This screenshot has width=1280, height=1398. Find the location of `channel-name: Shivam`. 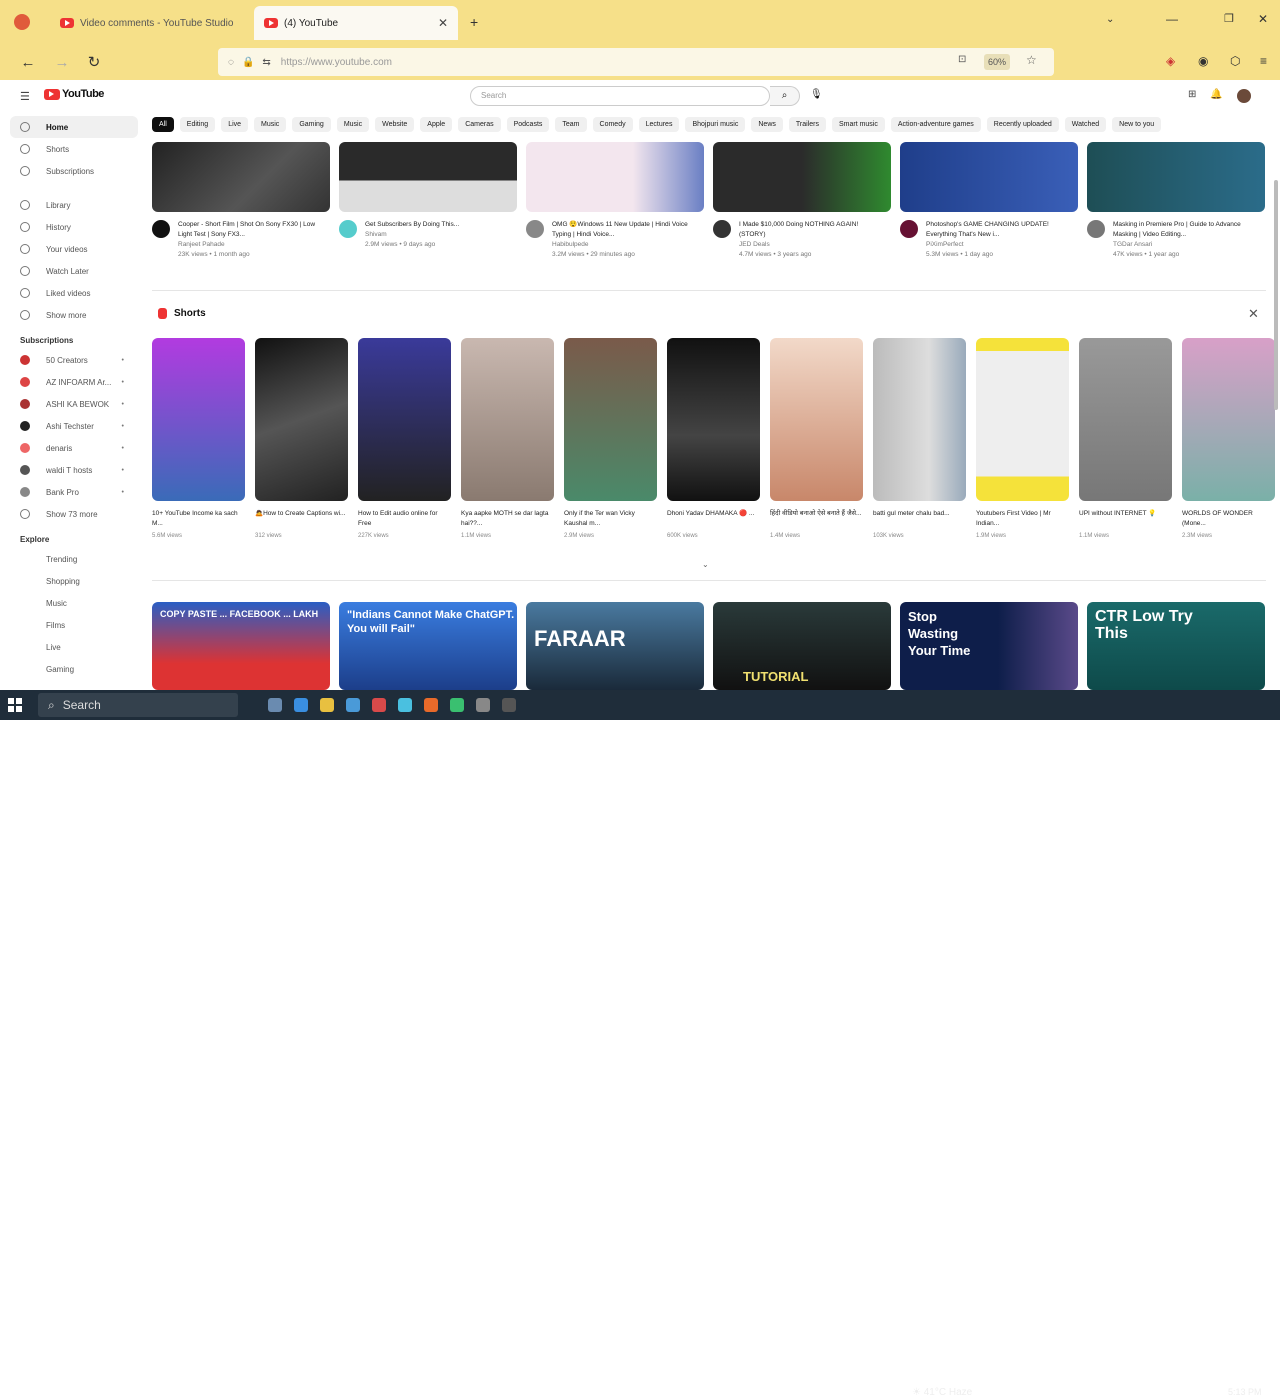

channel-name: Shivam is located at coordinates (438, 235).